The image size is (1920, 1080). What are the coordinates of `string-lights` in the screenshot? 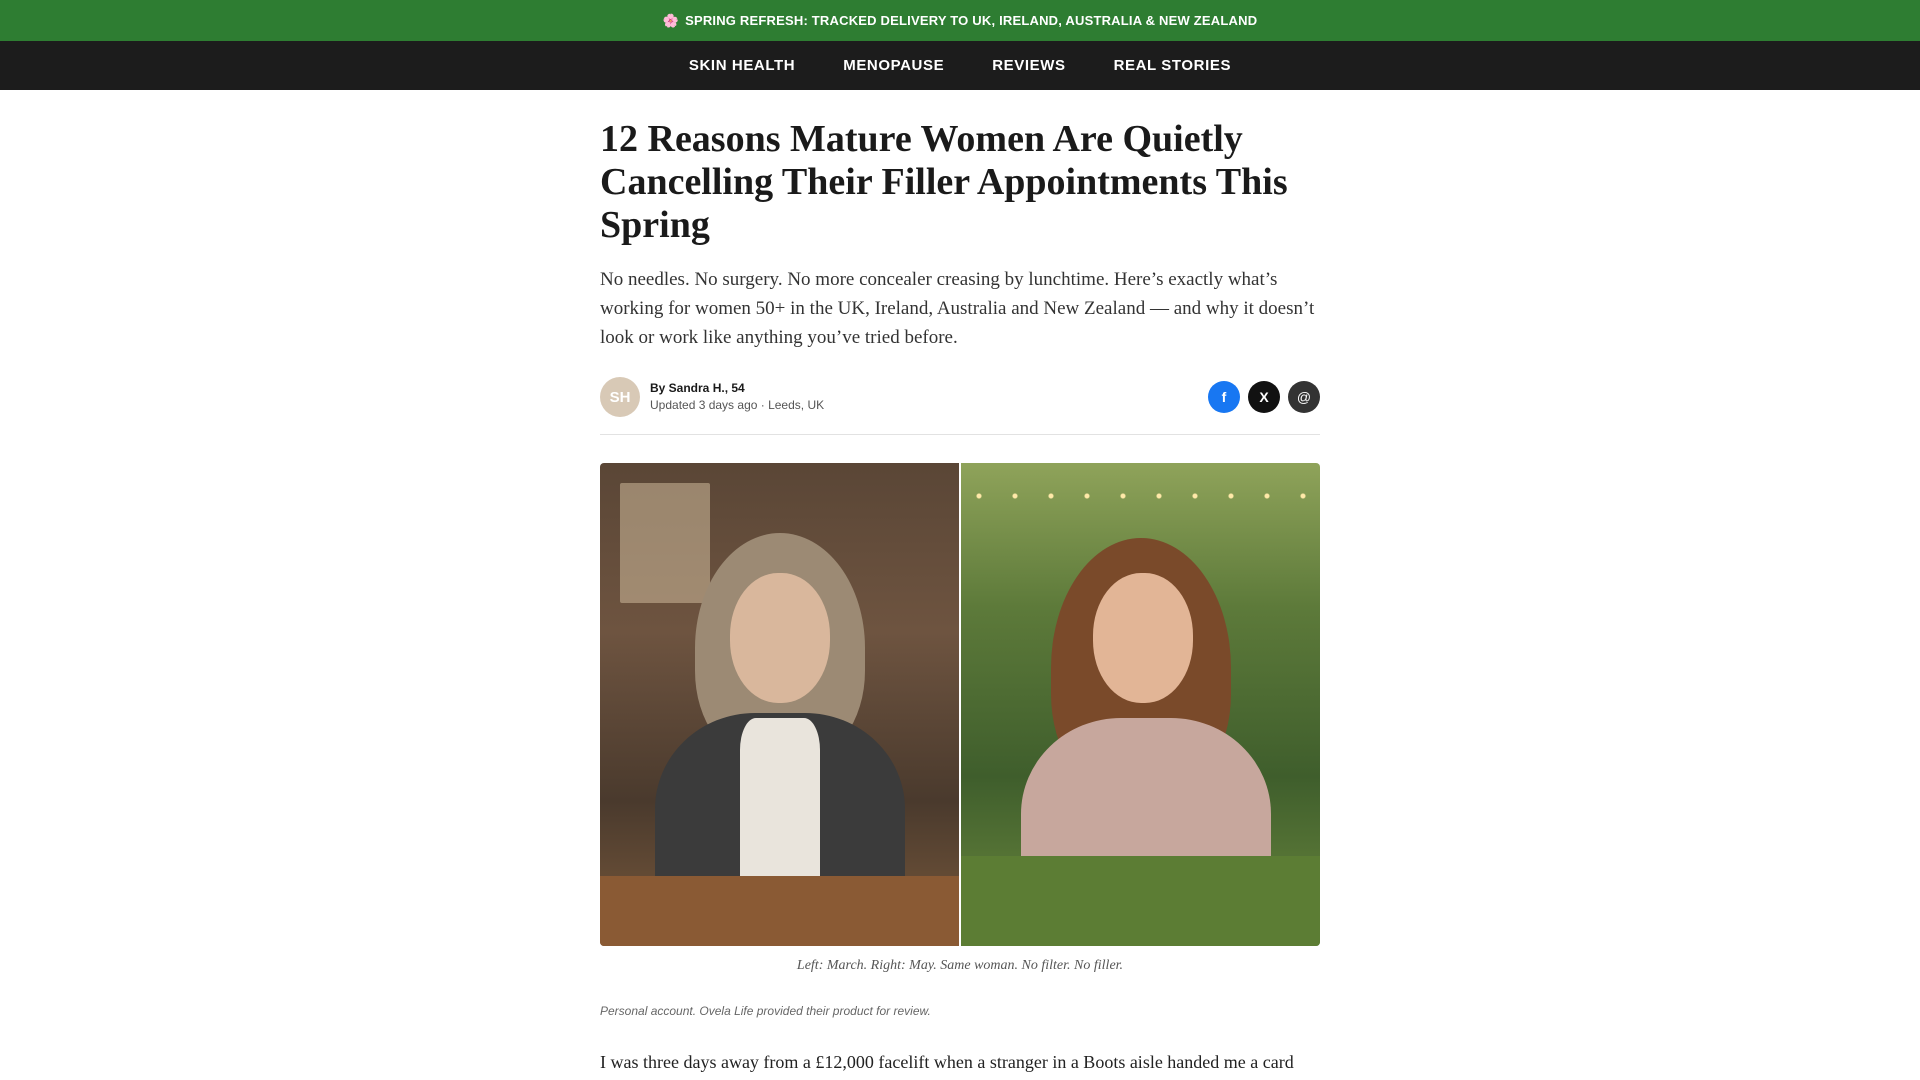 It's located at (1140, 496).